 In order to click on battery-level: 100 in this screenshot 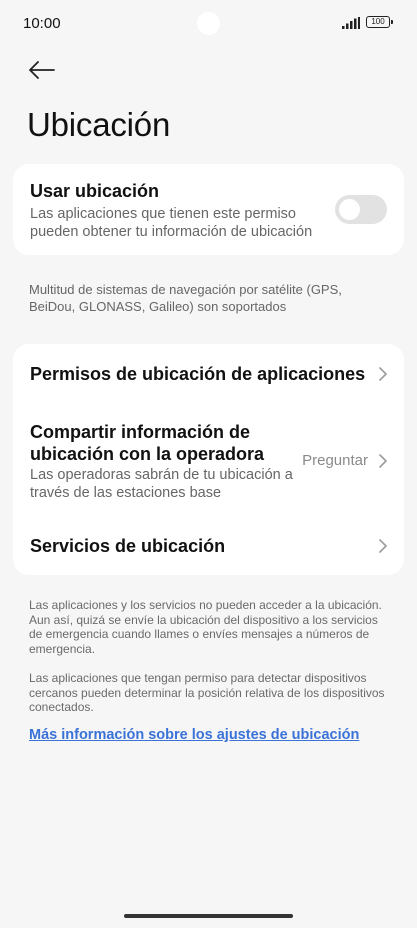, I will do `click(378, 22)`.